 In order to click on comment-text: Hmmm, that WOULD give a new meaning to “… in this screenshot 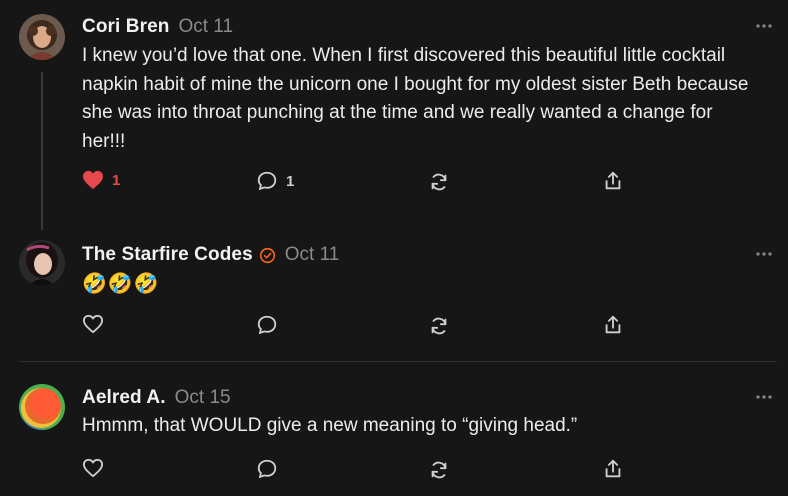, I will do `click(330, 425)`.